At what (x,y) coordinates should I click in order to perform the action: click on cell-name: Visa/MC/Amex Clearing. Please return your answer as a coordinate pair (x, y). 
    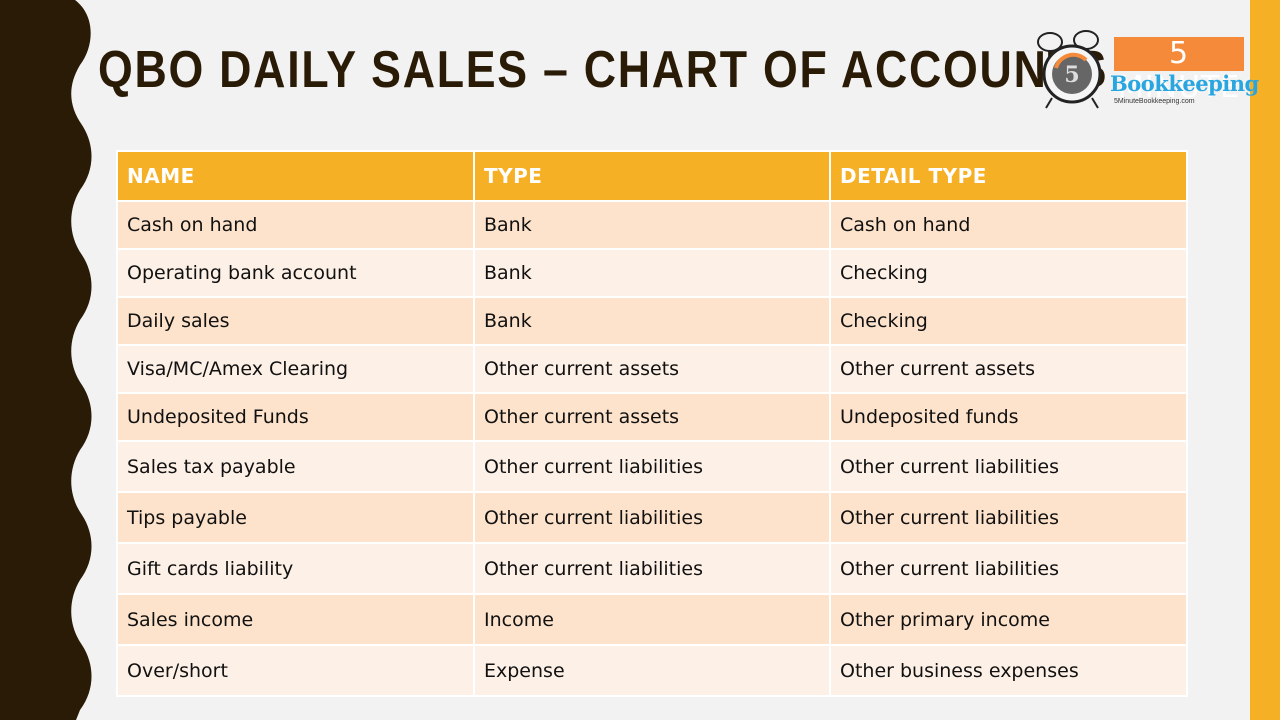
    Looking at the image, I should click on (295, 369).